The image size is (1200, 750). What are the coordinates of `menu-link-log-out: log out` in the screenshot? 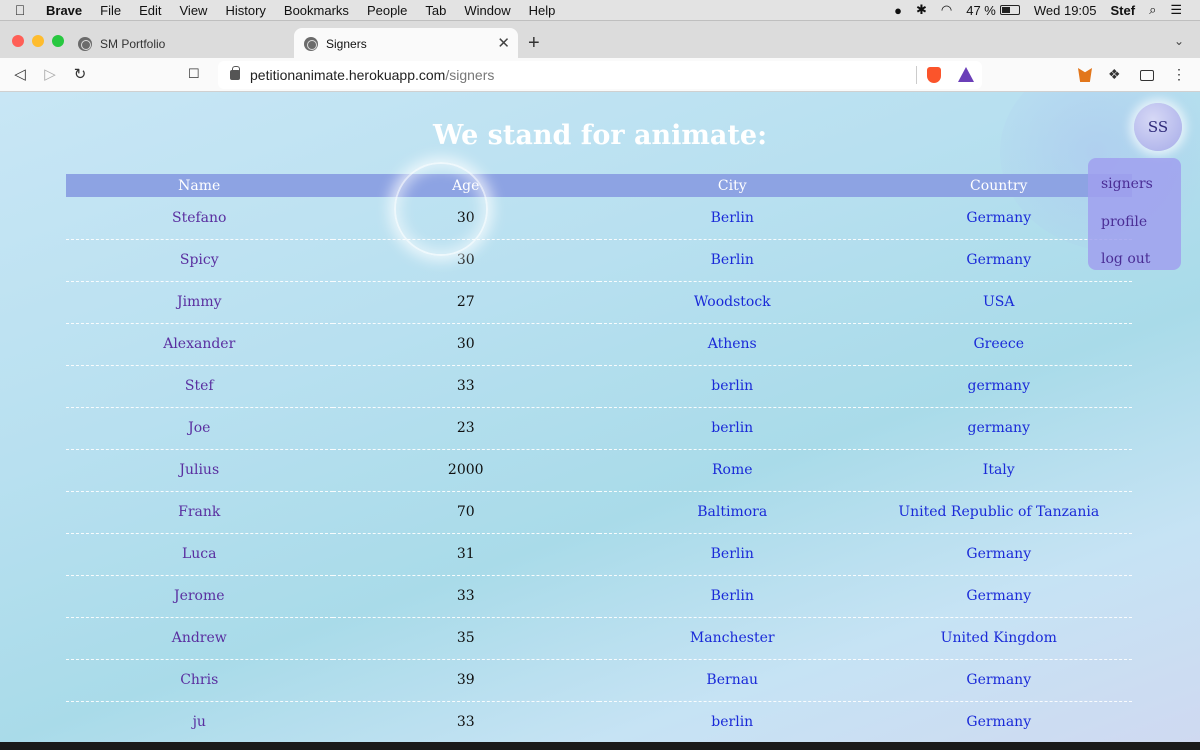 It's located at (1134, 260).